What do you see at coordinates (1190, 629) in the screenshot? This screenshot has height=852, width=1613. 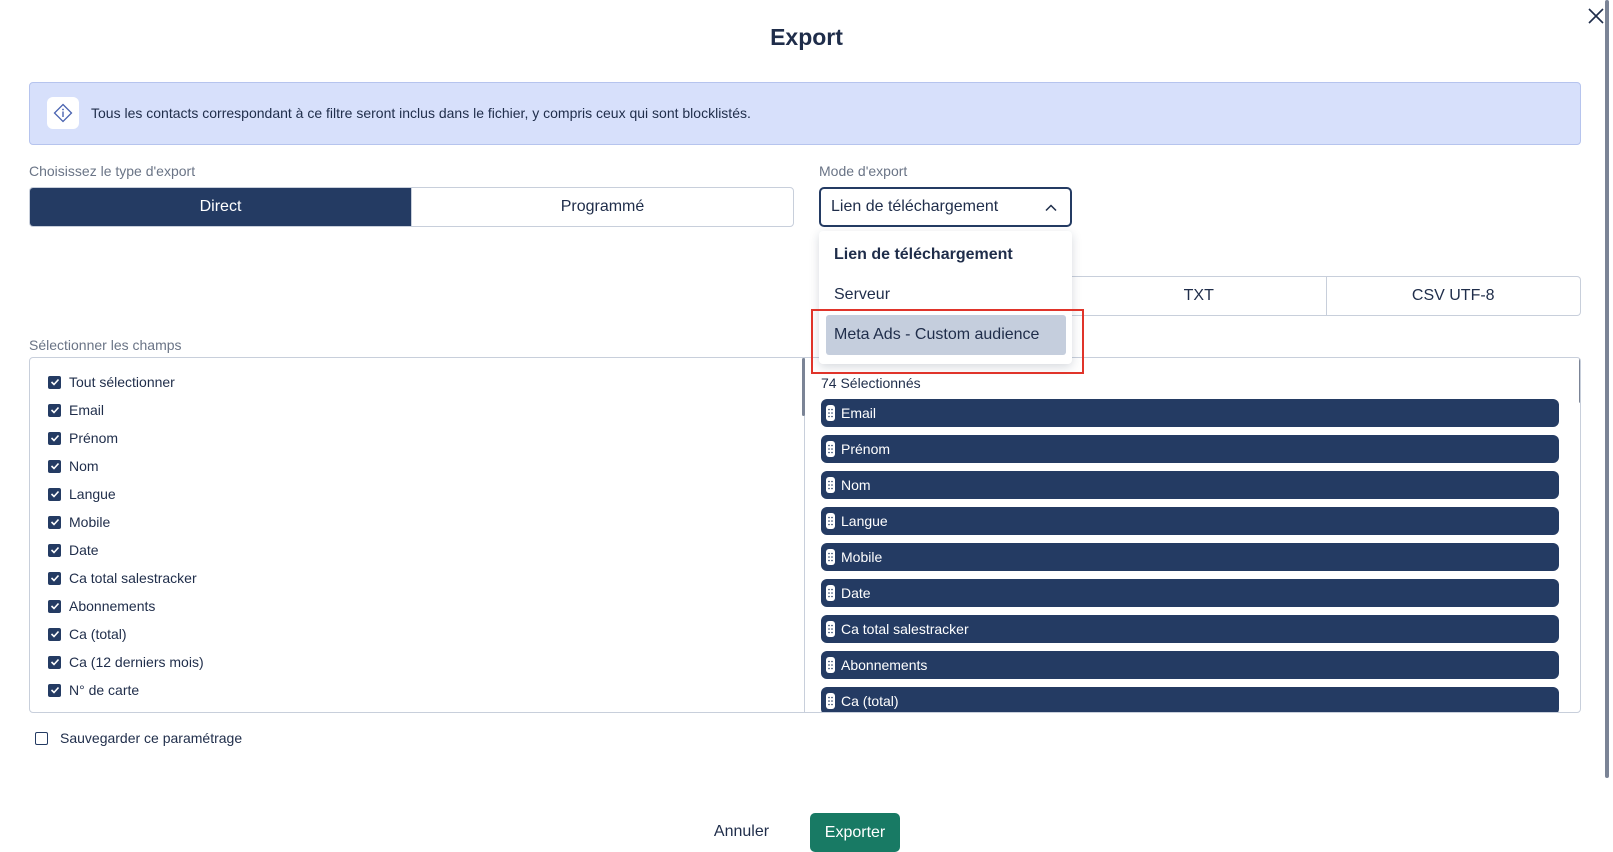 I see `selected-field-chip: Ca total salestracker` at bounding box center [1190, 629].